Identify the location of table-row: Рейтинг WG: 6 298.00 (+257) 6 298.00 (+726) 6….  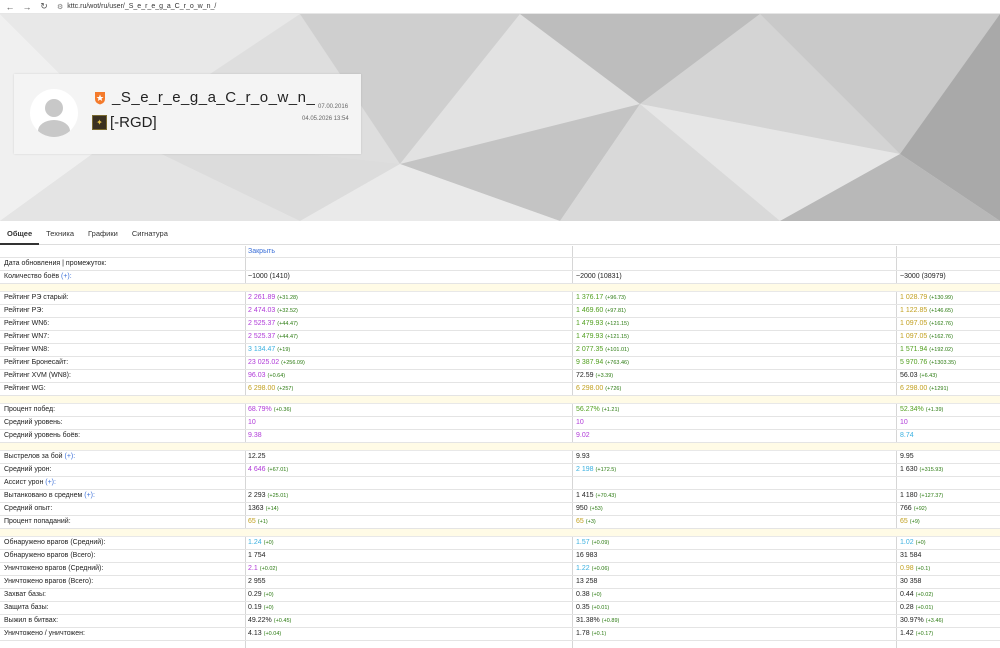
(500, 389).